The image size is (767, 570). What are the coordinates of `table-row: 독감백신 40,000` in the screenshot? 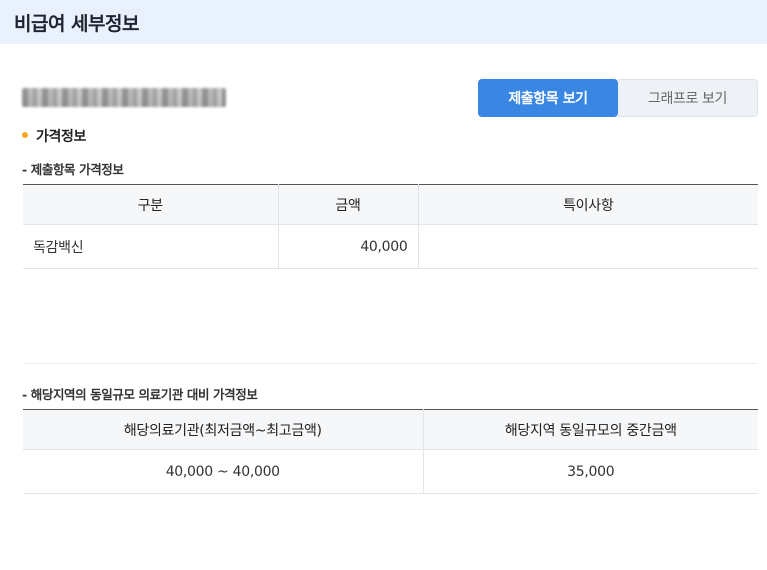 It's located at (390, 246).